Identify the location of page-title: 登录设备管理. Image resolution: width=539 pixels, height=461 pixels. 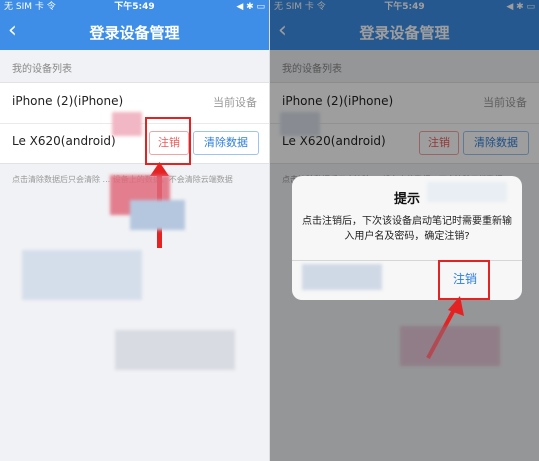
(134, 33).